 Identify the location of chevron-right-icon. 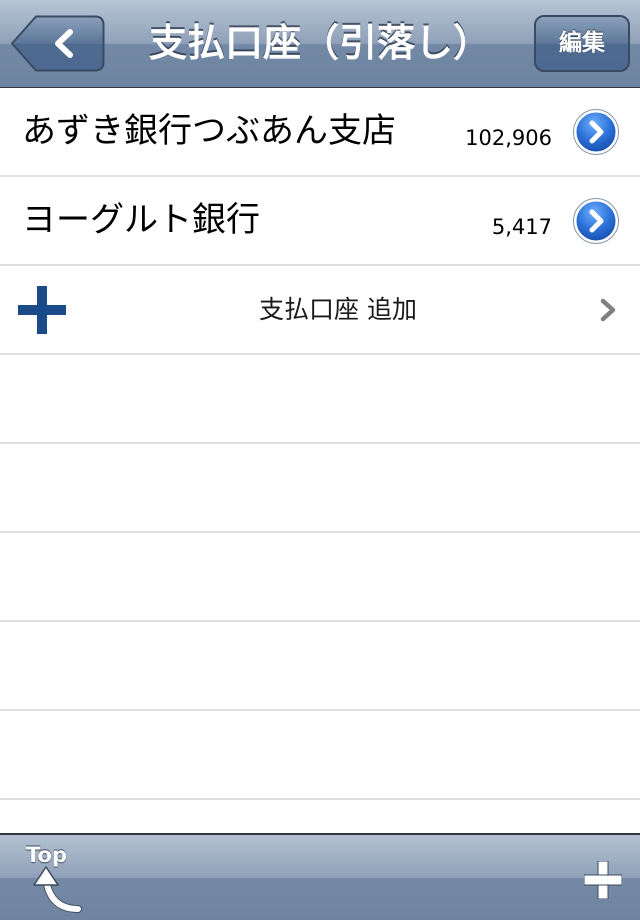
(609, 310).